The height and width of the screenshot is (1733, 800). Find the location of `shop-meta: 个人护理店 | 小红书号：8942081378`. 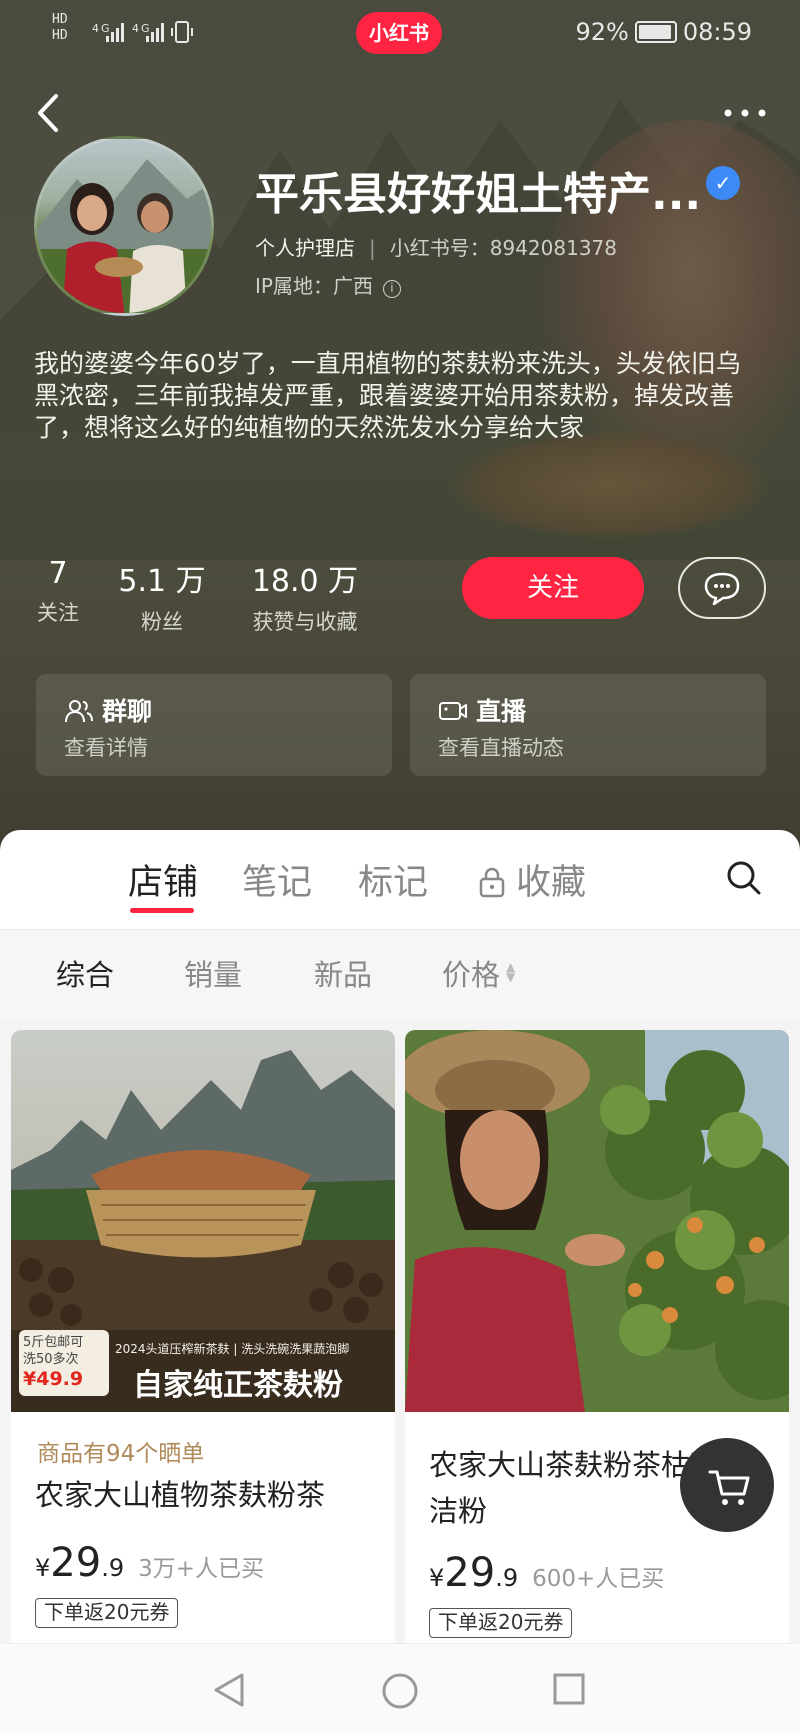

shop-meta: 个人护理店 | 小红书号：8942081378 is located at coordinates (436, 246).